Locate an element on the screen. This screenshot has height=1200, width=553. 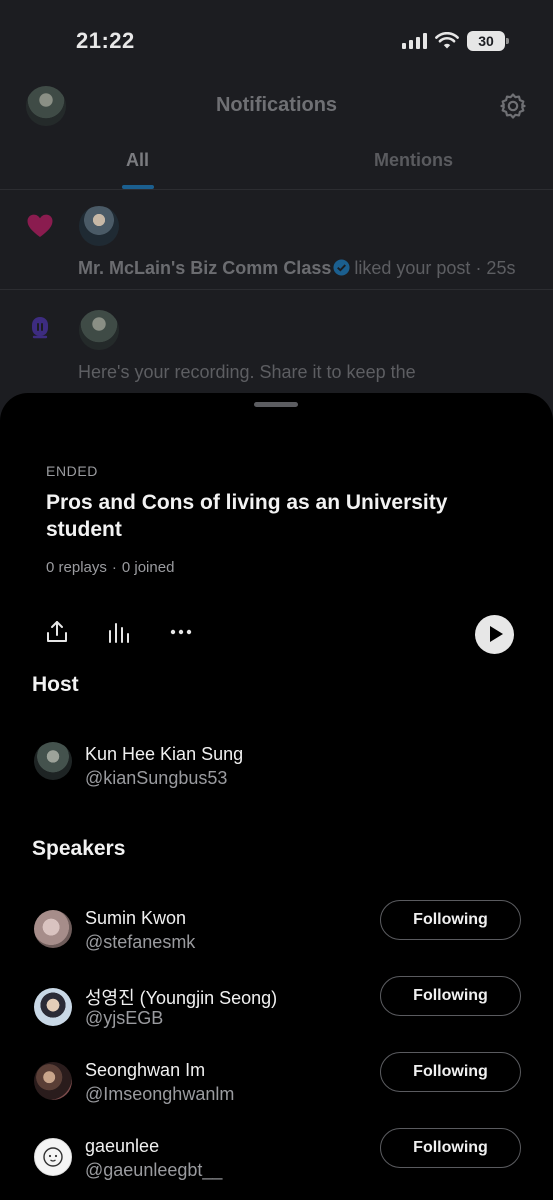
status-icons: 30 is located at coordinates (455, 41).